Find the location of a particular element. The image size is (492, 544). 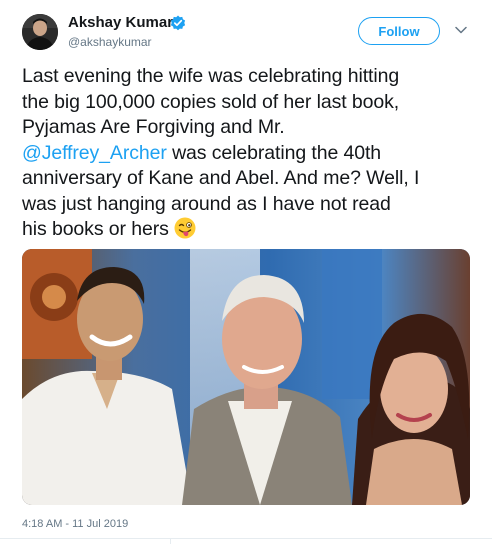

author-handle: @akshaykumar is located at coordinates (110, 42).